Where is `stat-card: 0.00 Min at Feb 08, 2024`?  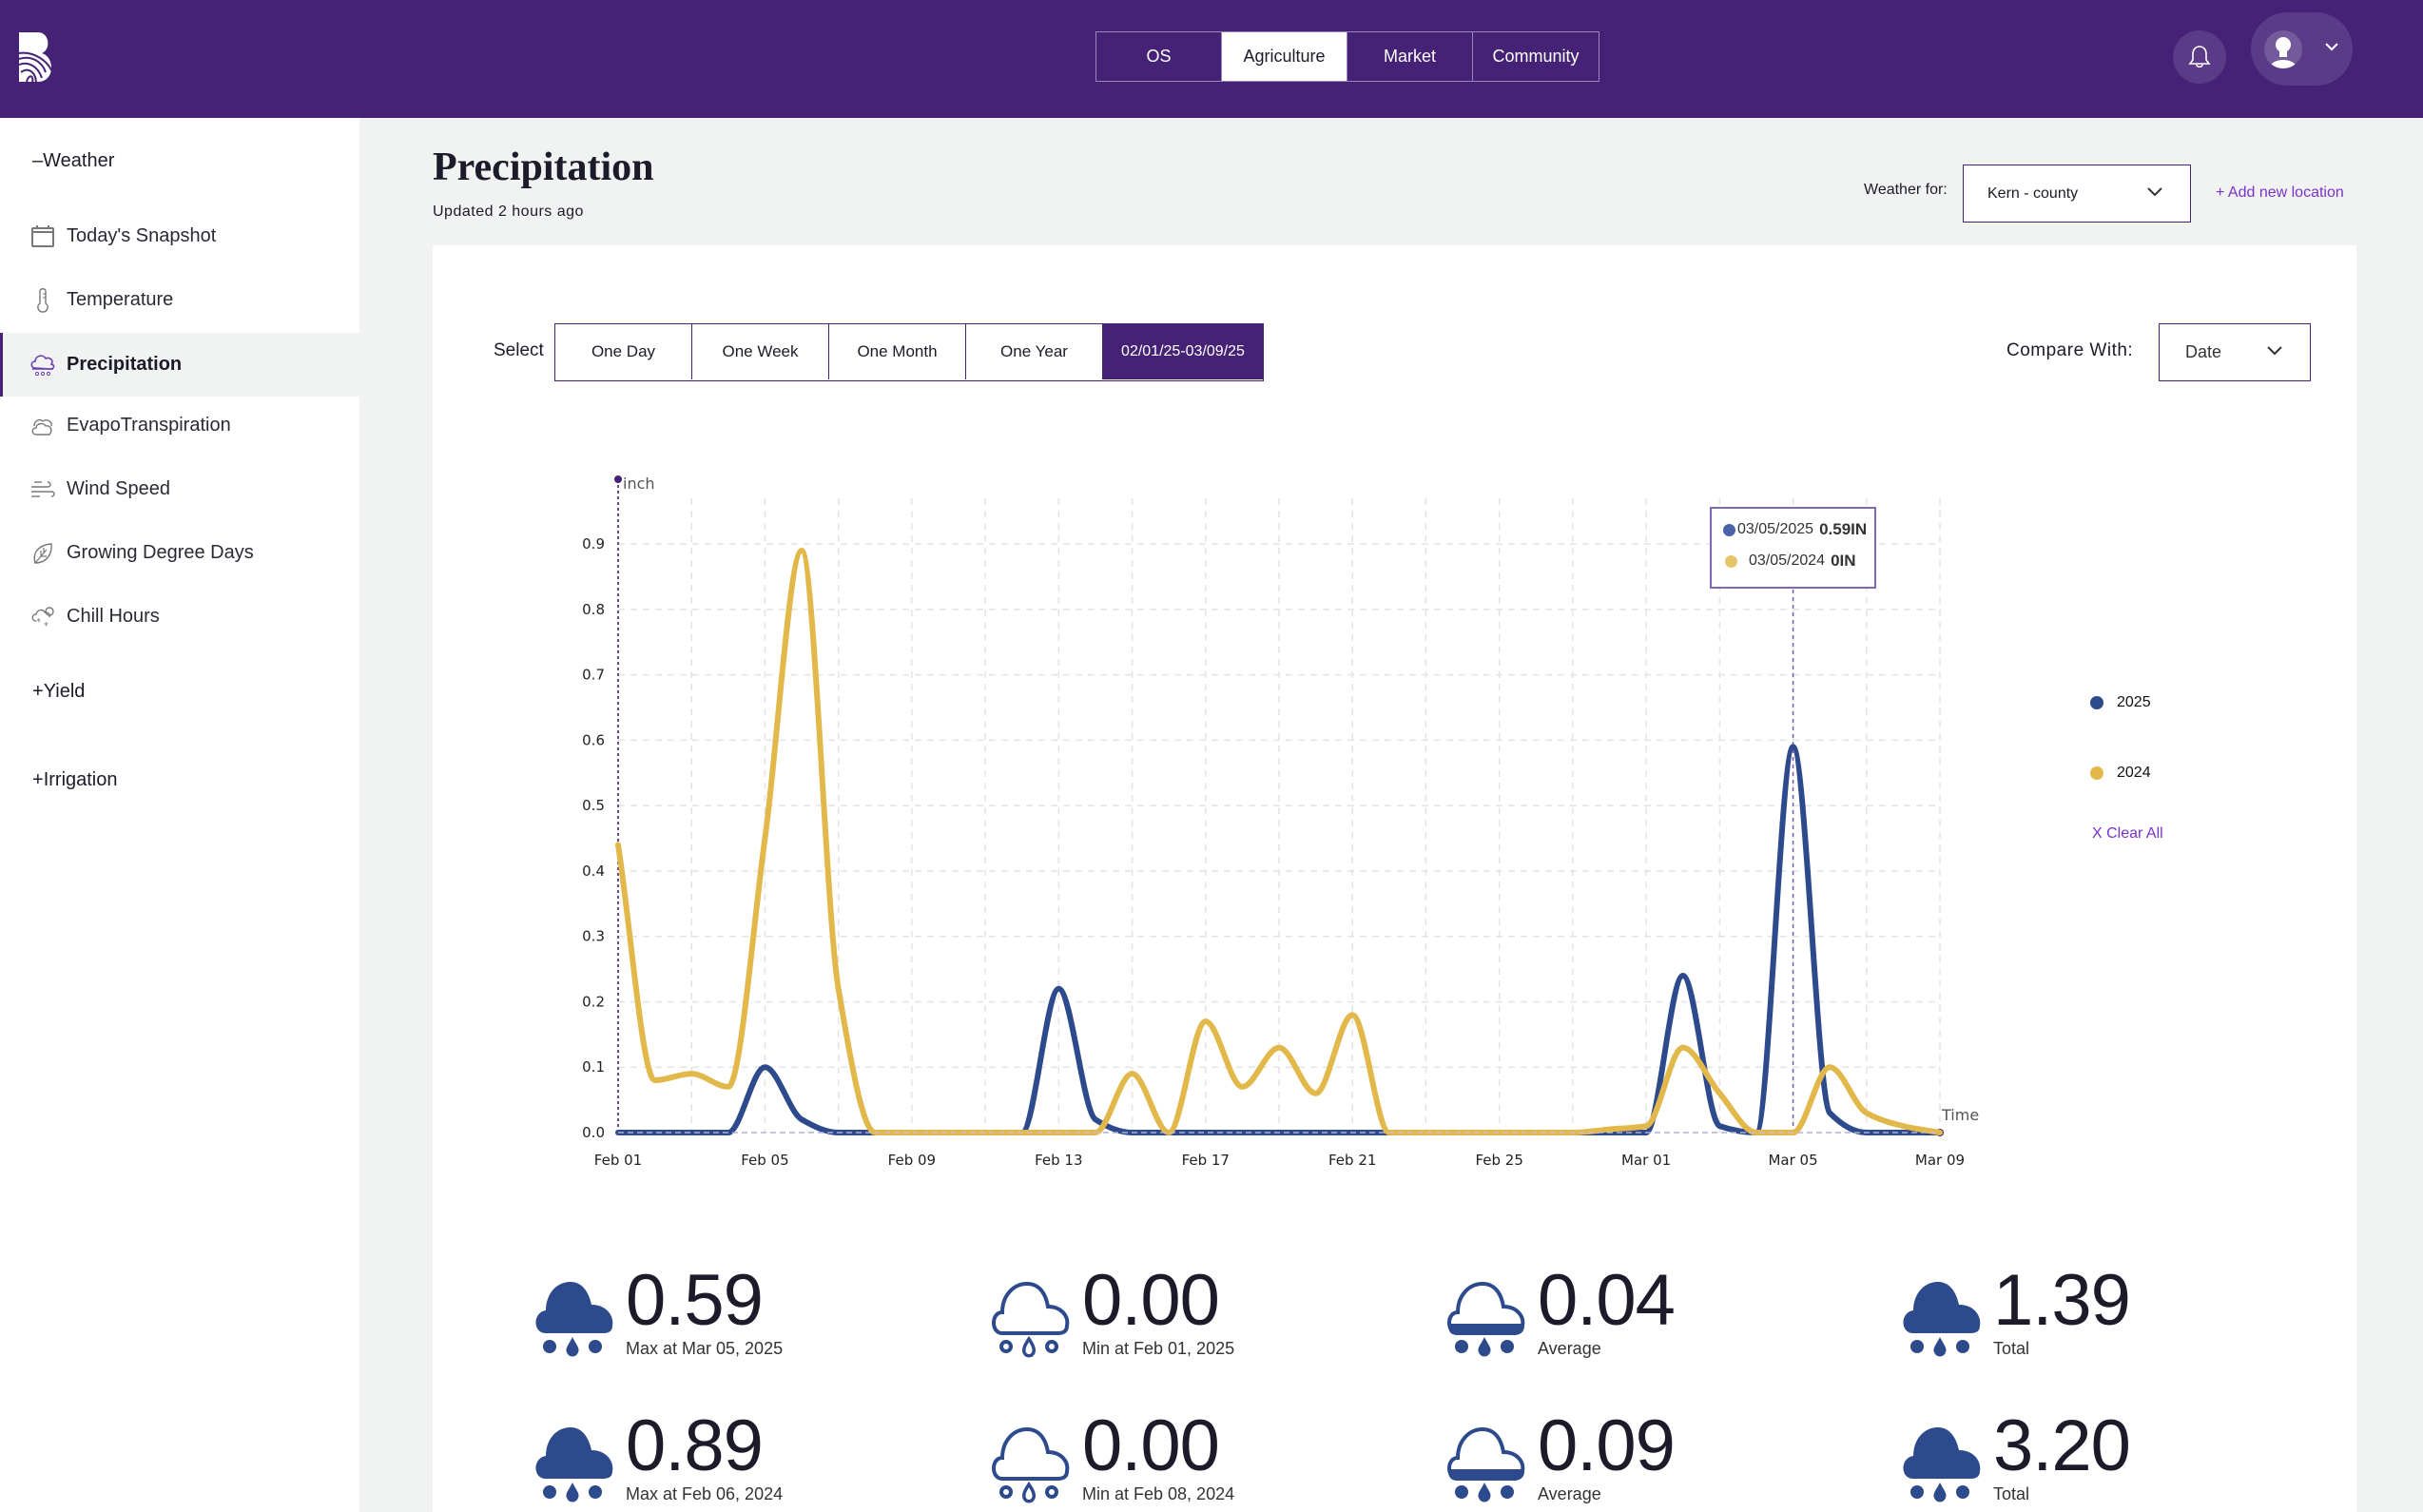 stat-card: 0.00 Min at Feb 08, 2024 is located at coordinates (1169, 1460).